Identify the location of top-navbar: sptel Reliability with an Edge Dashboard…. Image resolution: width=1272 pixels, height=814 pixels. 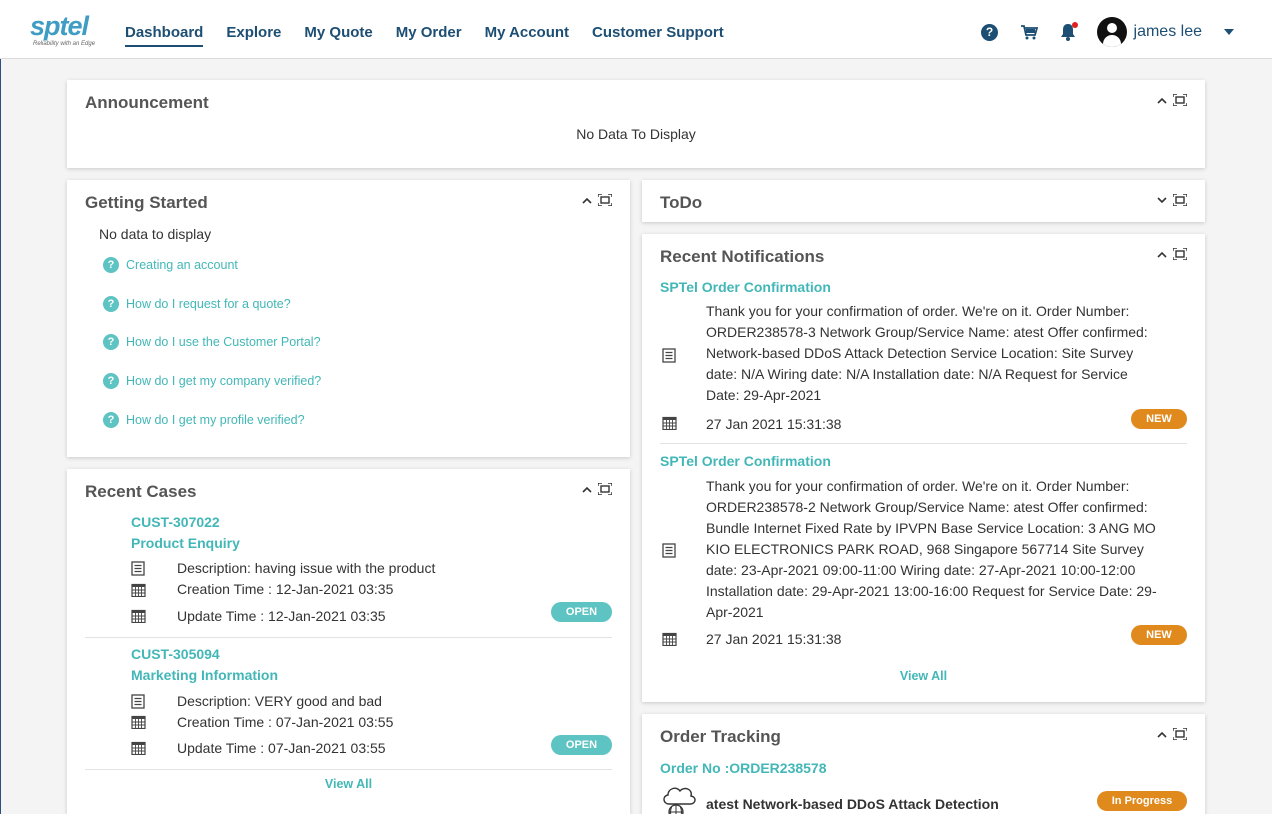
(636, 29).